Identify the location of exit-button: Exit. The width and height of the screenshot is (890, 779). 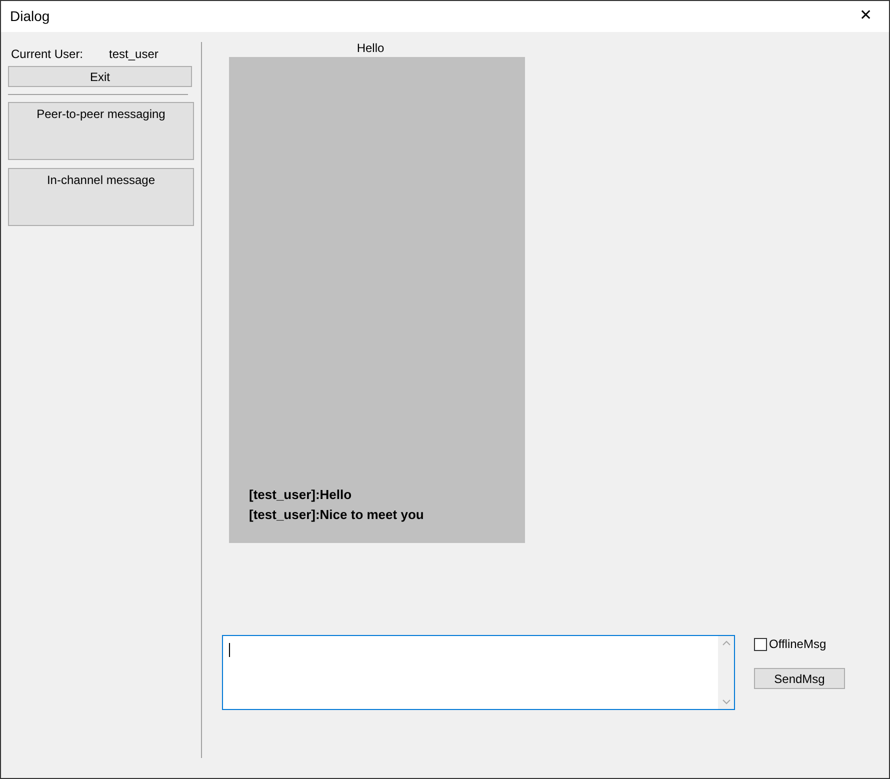
(100, 76).